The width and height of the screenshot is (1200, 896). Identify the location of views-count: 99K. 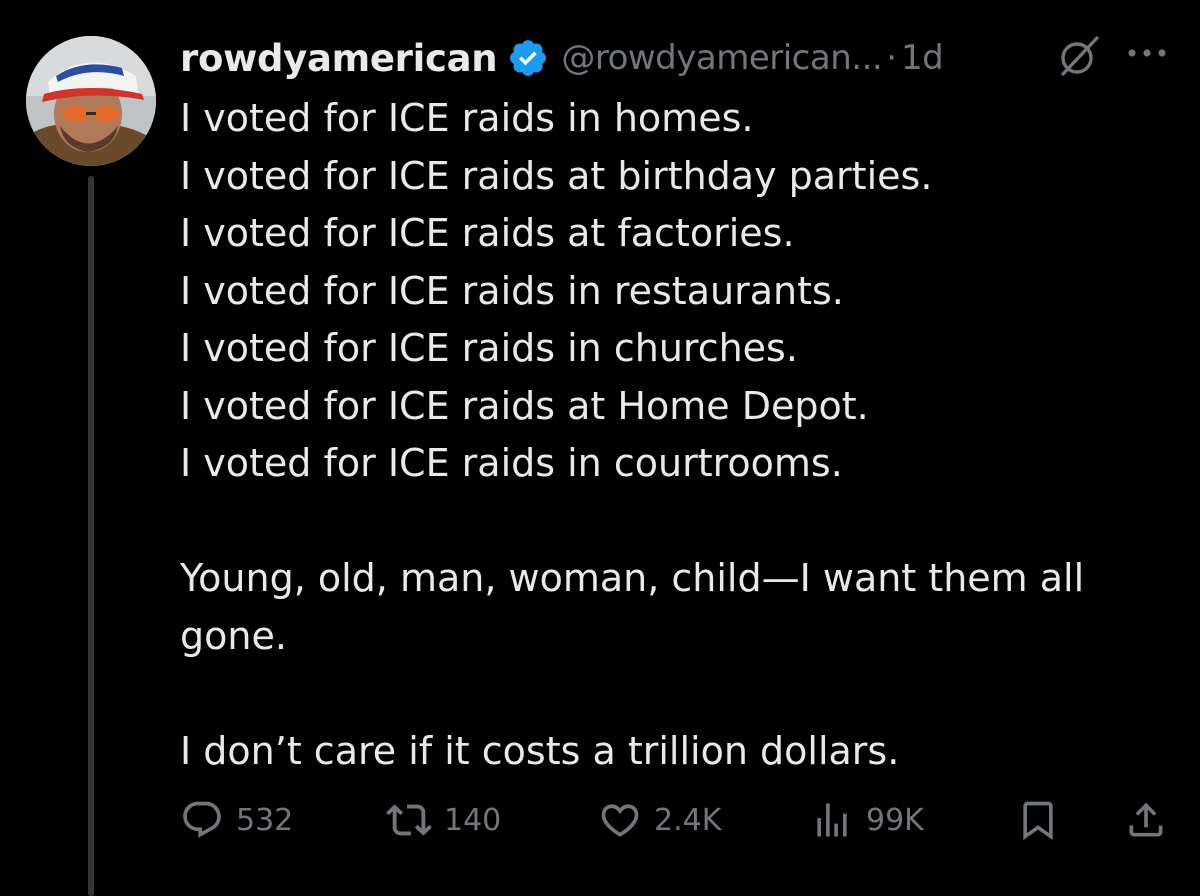
(895, 820).